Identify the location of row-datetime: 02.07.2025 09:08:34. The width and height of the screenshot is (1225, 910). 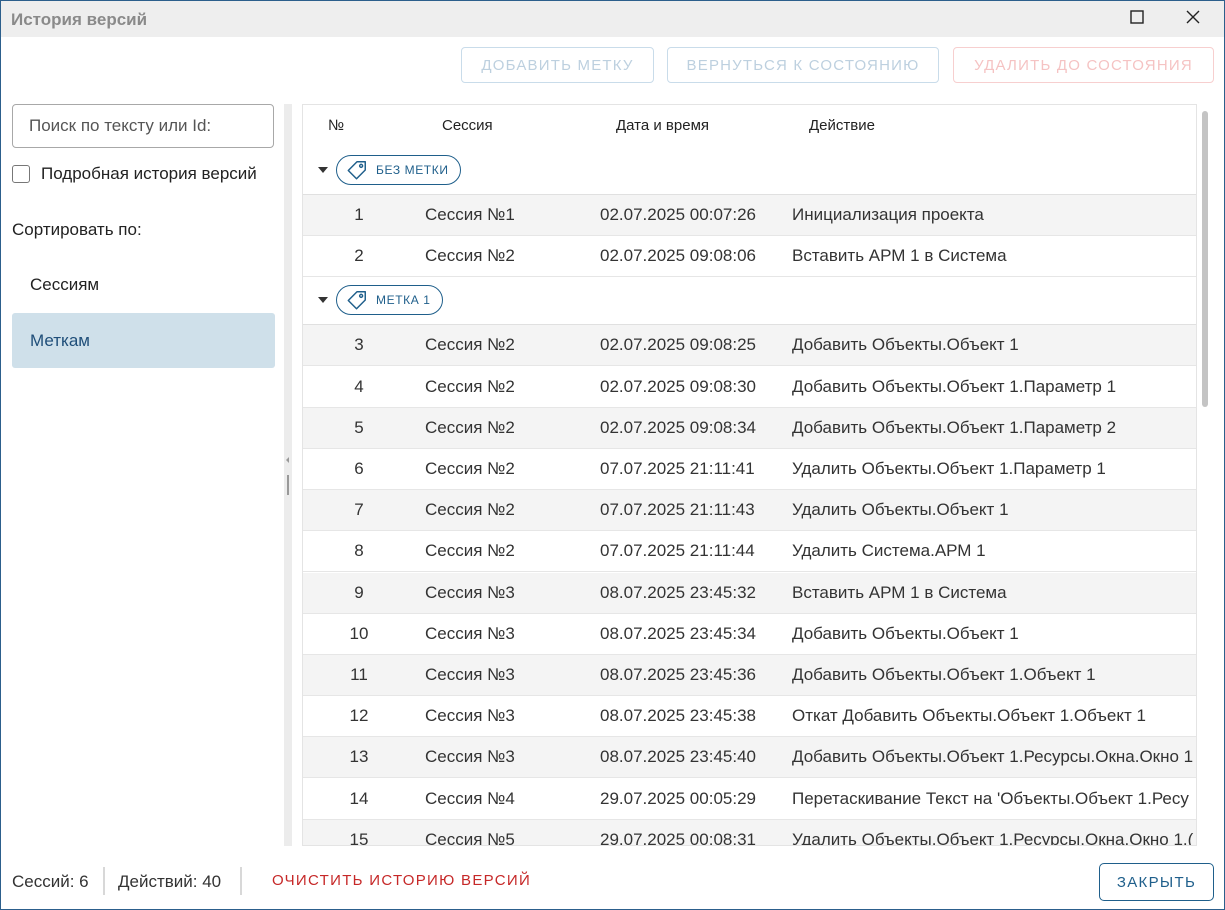
(678, 427).